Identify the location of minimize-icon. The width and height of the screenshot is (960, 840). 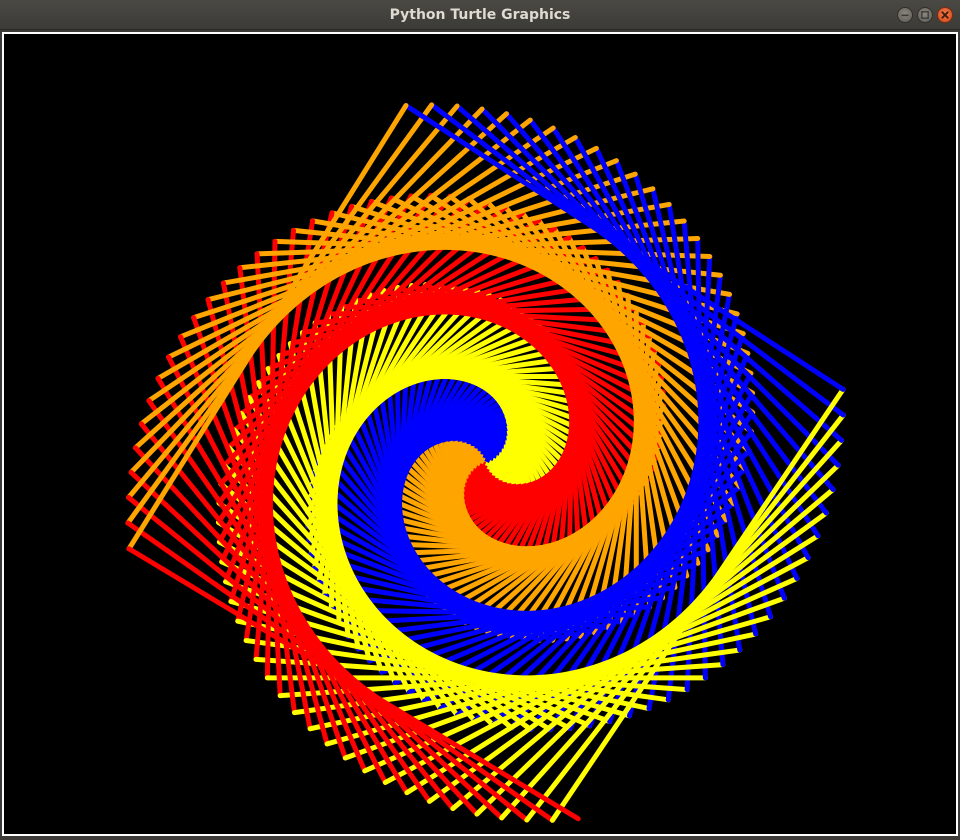
(905, 15).